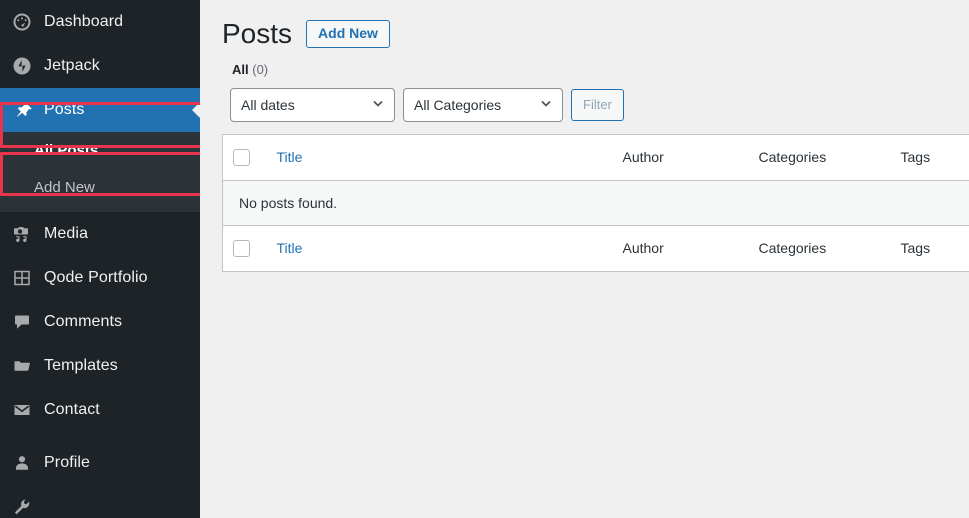  What do you see at coordinates (21, 507) in the screenshot?
I see `tools-icon` at bounding box center [21, 507].